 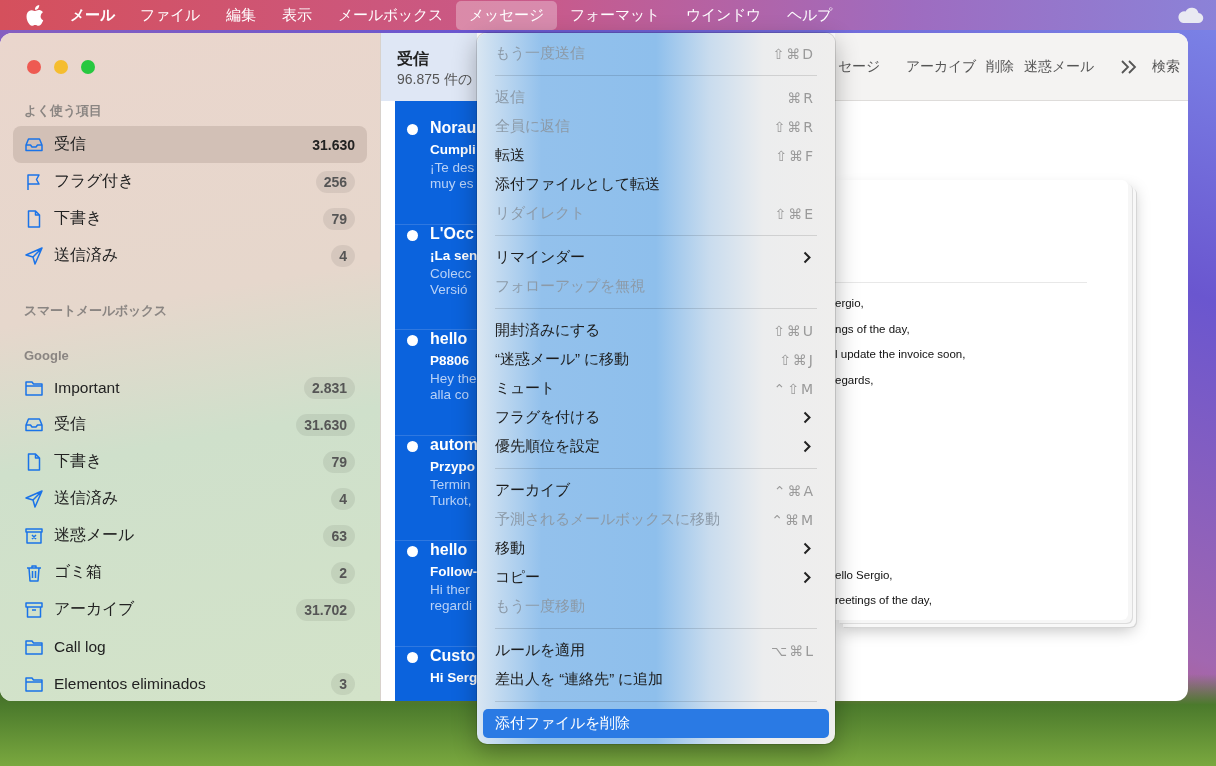 I want to click on mailbox-item: Important 2.831, so click(x=190, y=387).